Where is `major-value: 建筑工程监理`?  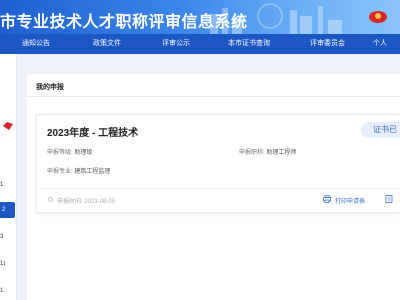
major-value: 建筑工程监理 is located at coordinates (92, 172).